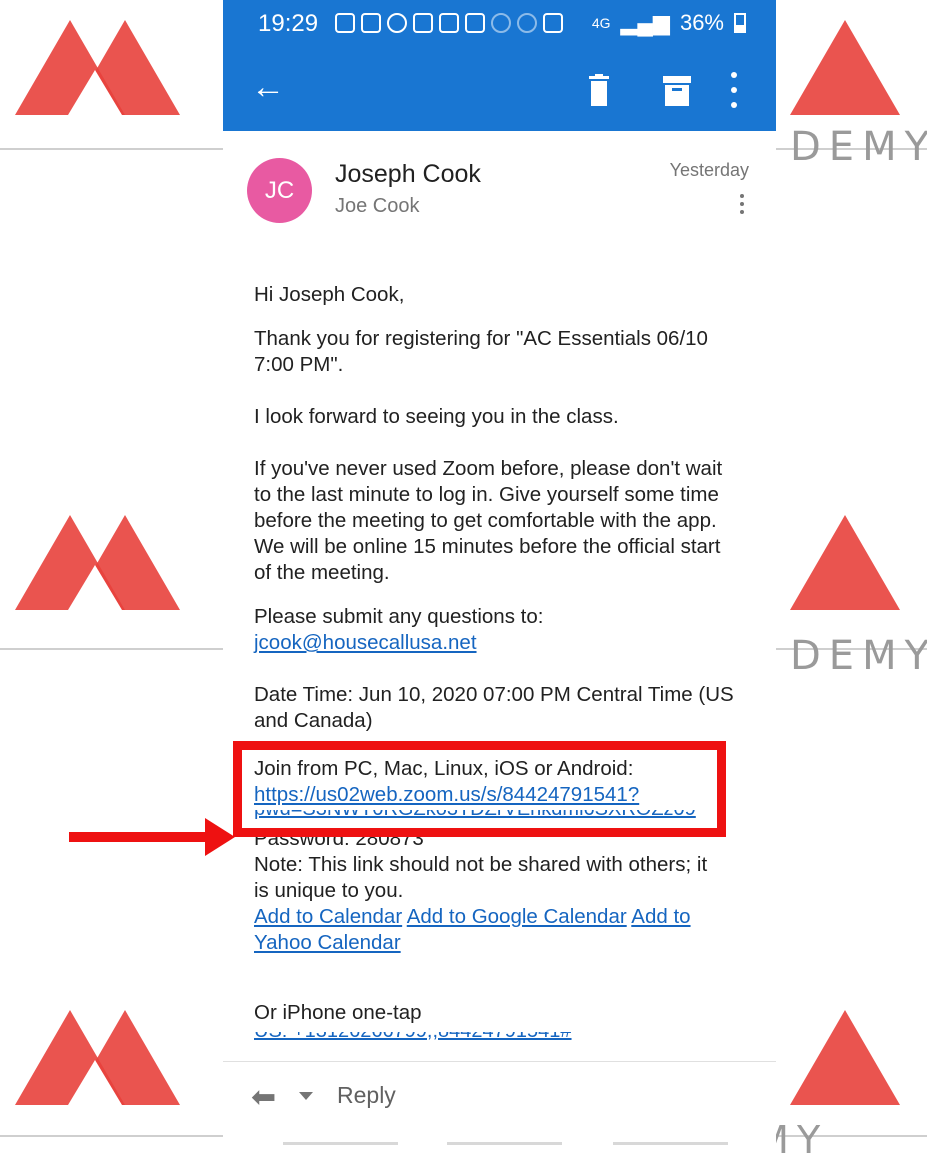 Image resolution: width=927 pixels, height=1162 pixels. What do you see at coordinates (479, 789) in the screenshot?
I see `highlight-box` at bounding box center [479, 789].